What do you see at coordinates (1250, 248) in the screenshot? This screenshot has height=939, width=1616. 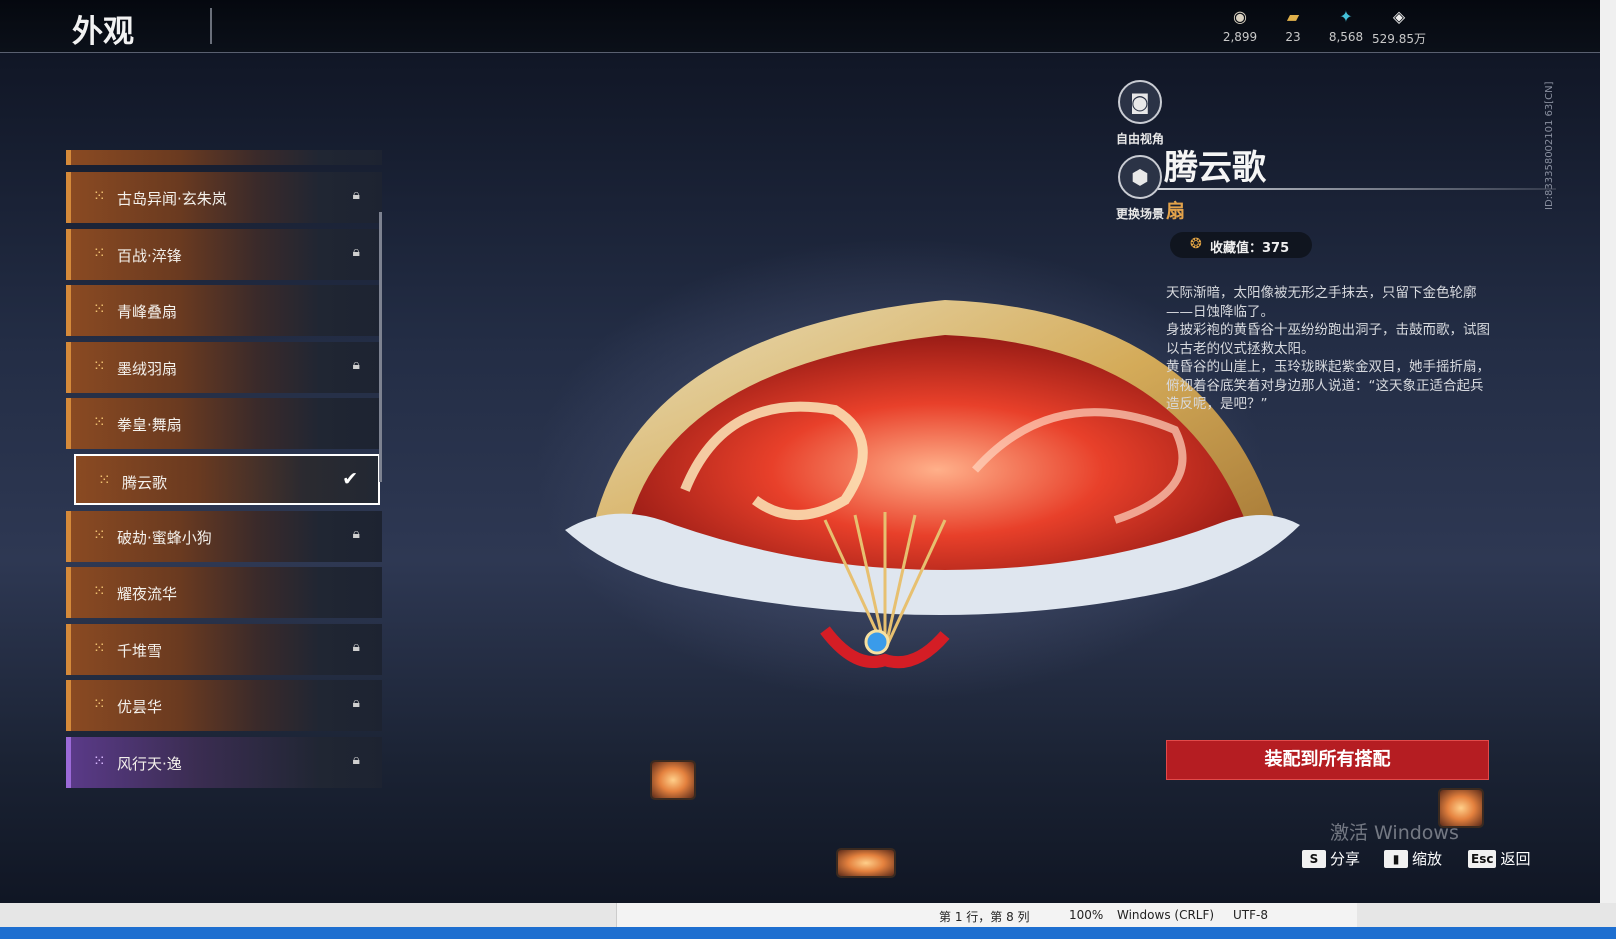 I see `collection-value: 收藏值：375` at bounding box center [1250, 248].